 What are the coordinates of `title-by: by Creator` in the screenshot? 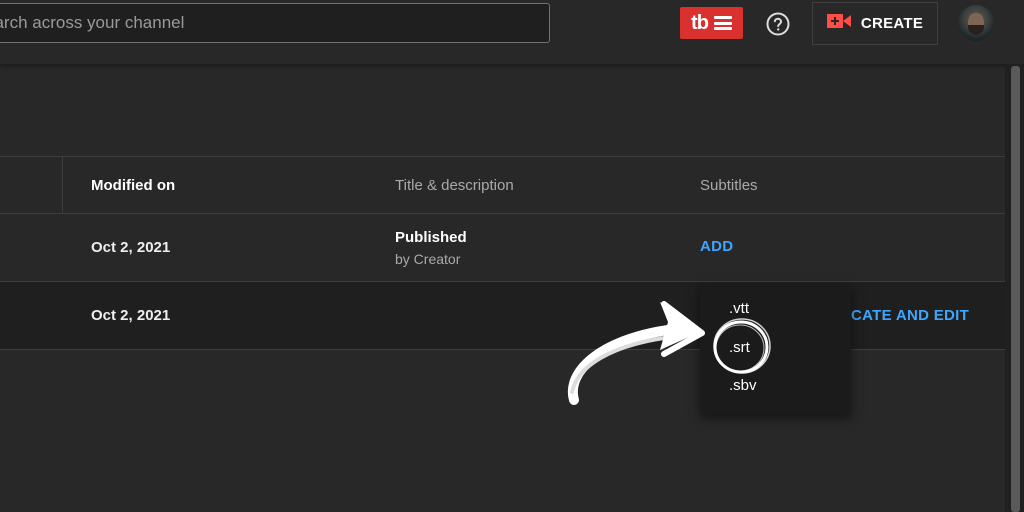 It's located at (428, 259).